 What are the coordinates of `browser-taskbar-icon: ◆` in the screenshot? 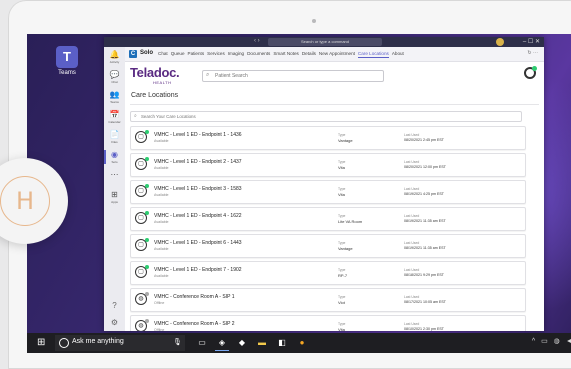 It's located at (242, 343).